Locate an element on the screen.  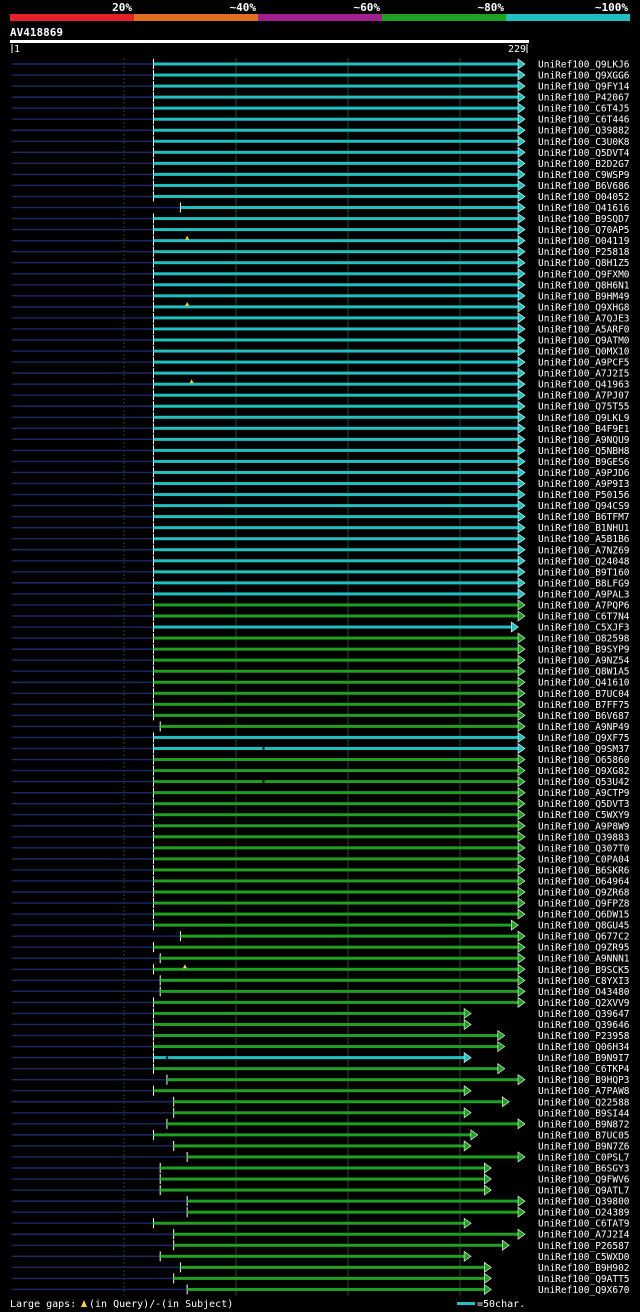
hit-row: UniRef100_Q39646 is located at coordinates (321, 1024).